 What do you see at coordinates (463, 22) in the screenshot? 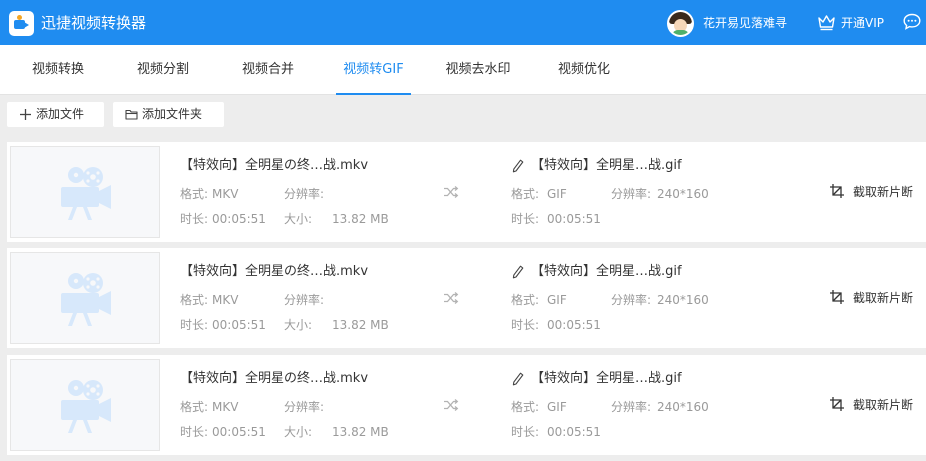
I see `title-bar: 迅捷视频转换器 花开易见落难寻 开通VIP` at bounding box center [463, 22].